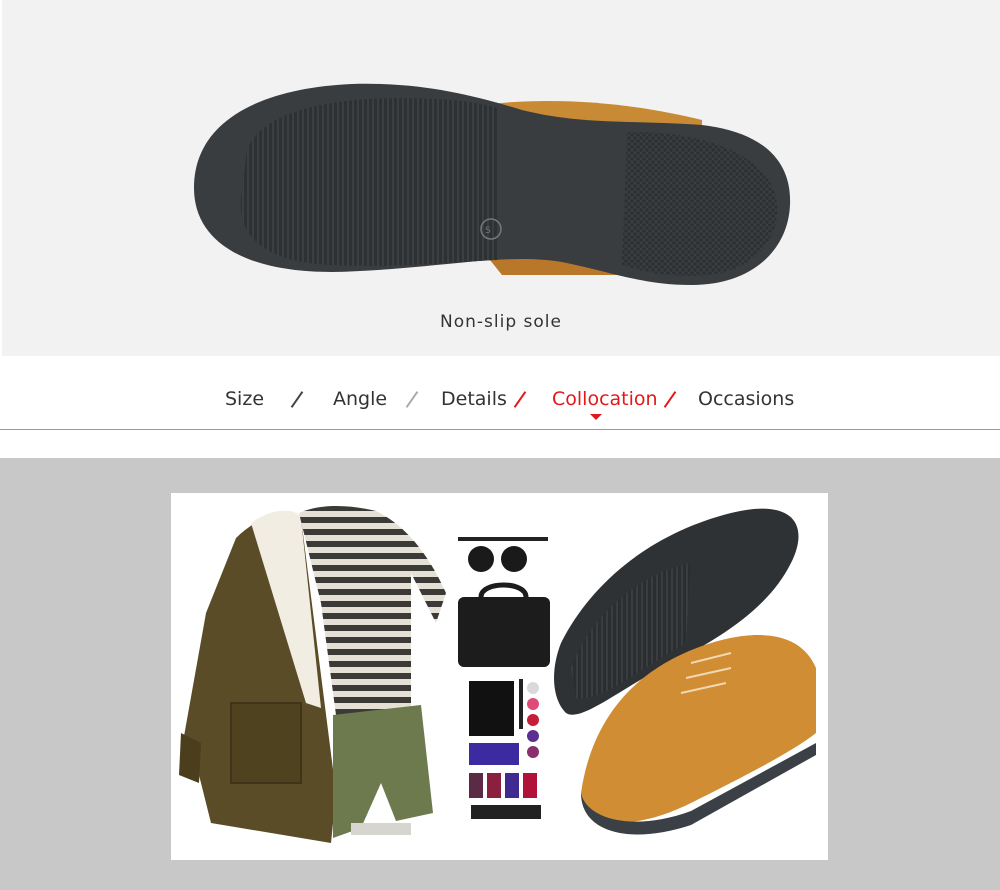 The height and width of the screenshot is (890, 1000). Describe the element at coordinates (244, 399) in the screenshot. I see `tab-size: Size` at that location.